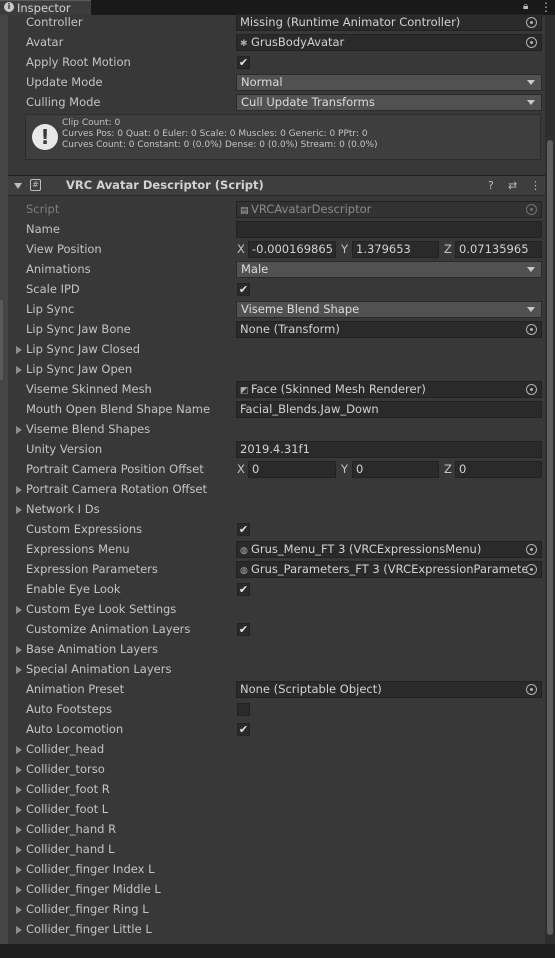  I want to click on controller-field: Missing (Runtime Animator Controller), so click(389, 22).